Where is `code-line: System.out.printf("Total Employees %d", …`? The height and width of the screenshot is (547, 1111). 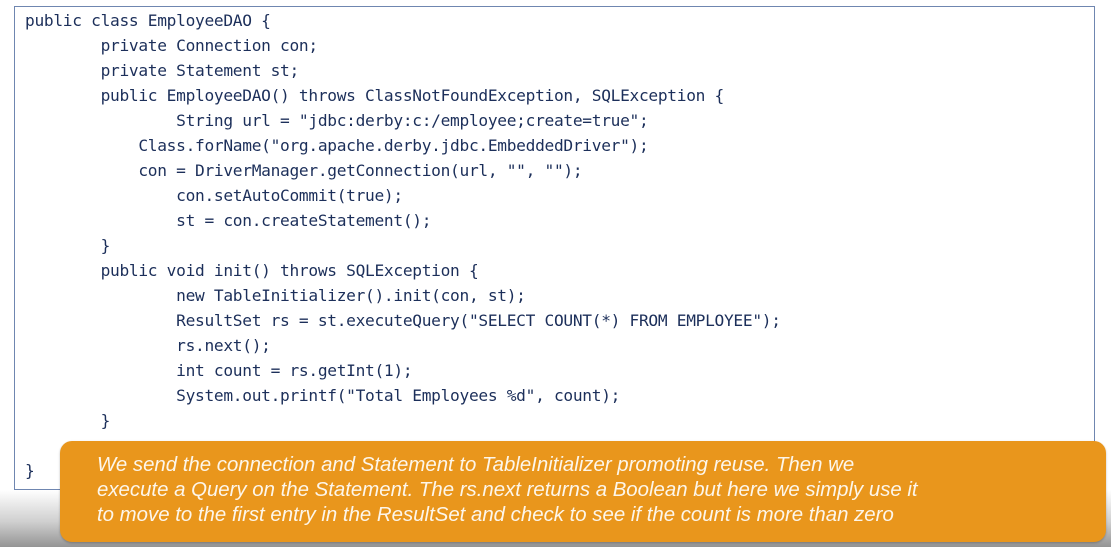
code-line: System.out.printf("Total Employees %d", … is located at coordinates (323, 395).